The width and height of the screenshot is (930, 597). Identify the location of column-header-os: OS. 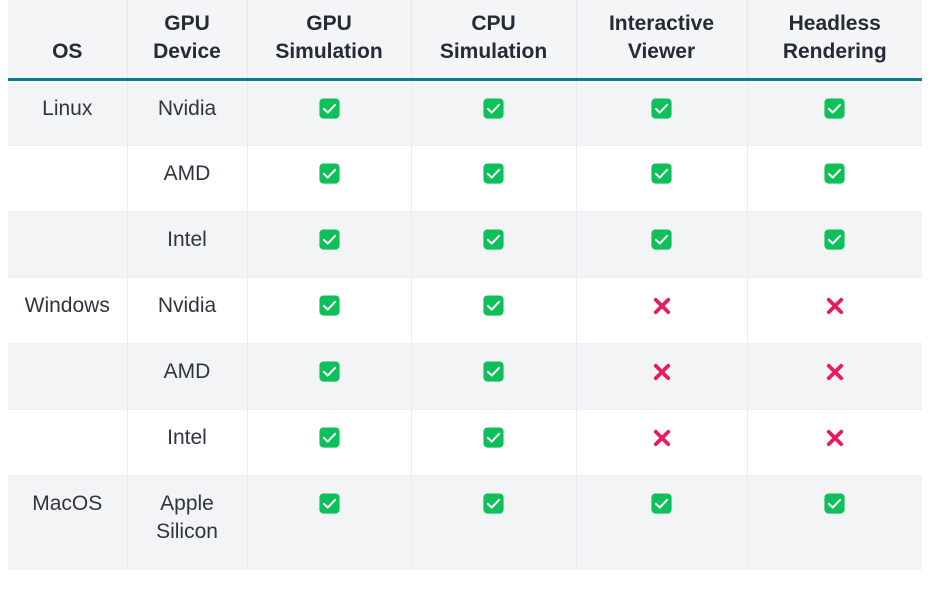
(68, 41).